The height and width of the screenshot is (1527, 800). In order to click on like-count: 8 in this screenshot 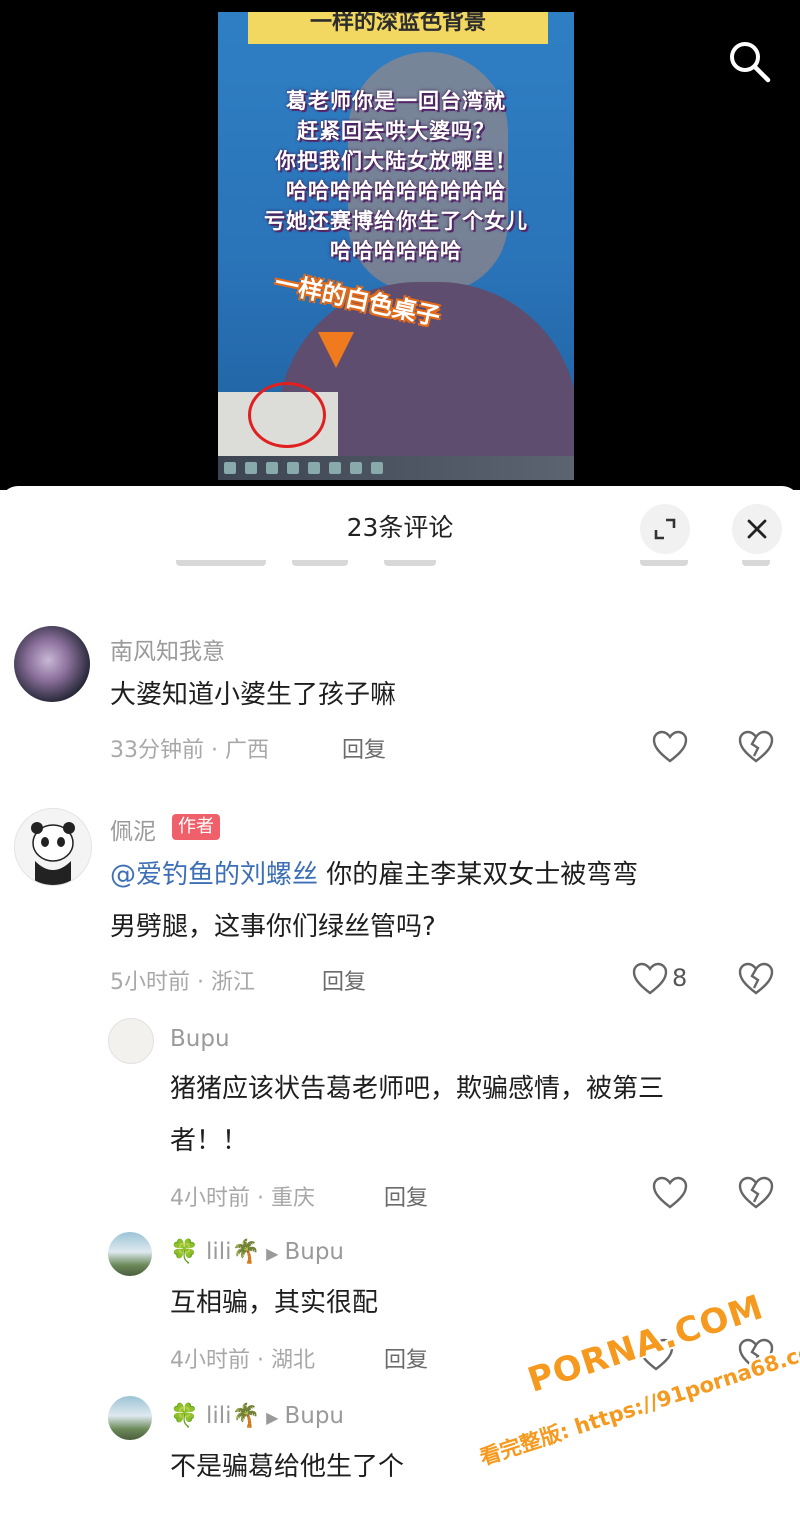, I will do `click(680, 978)`.